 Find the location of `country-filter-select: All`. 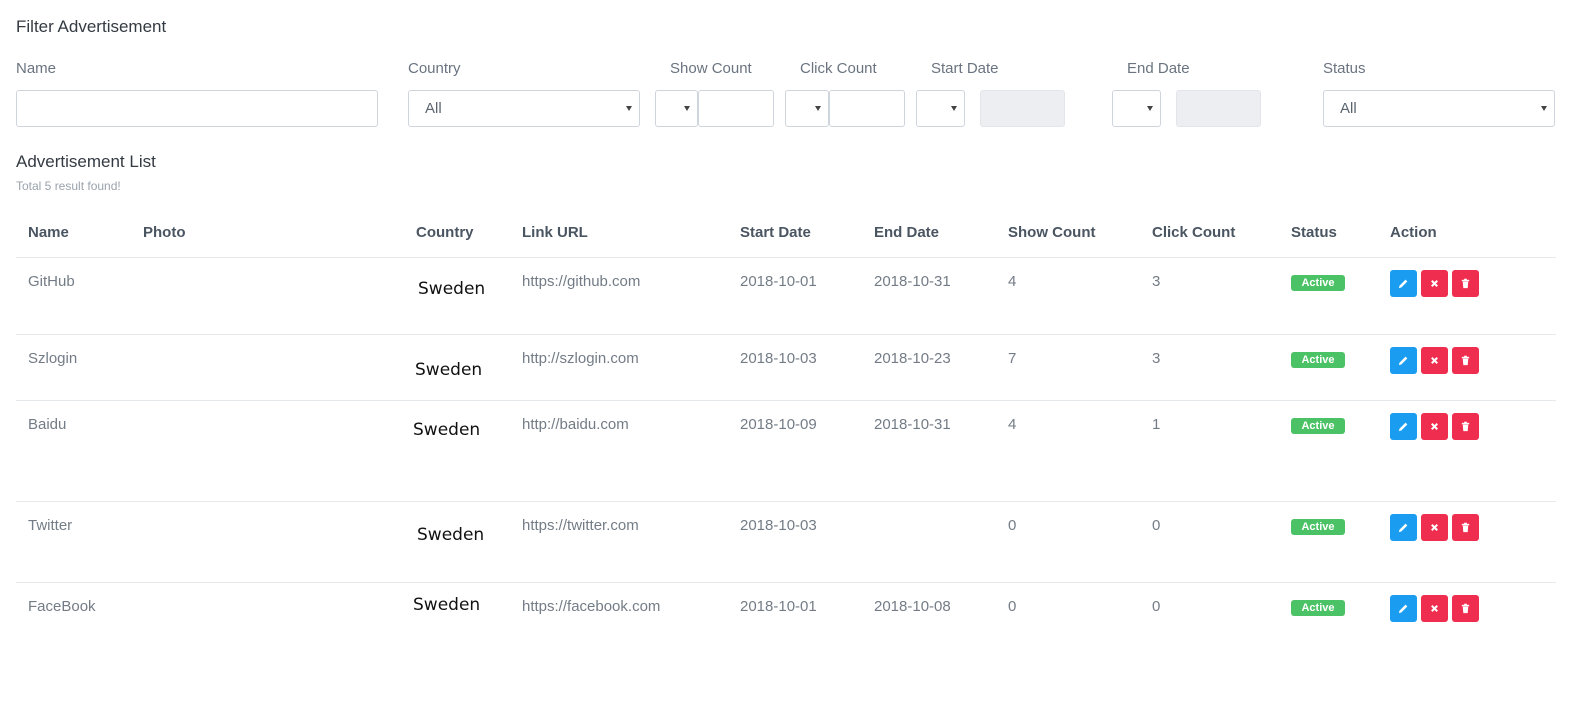

country-filter-select: All is located at coordinates (524, 108).